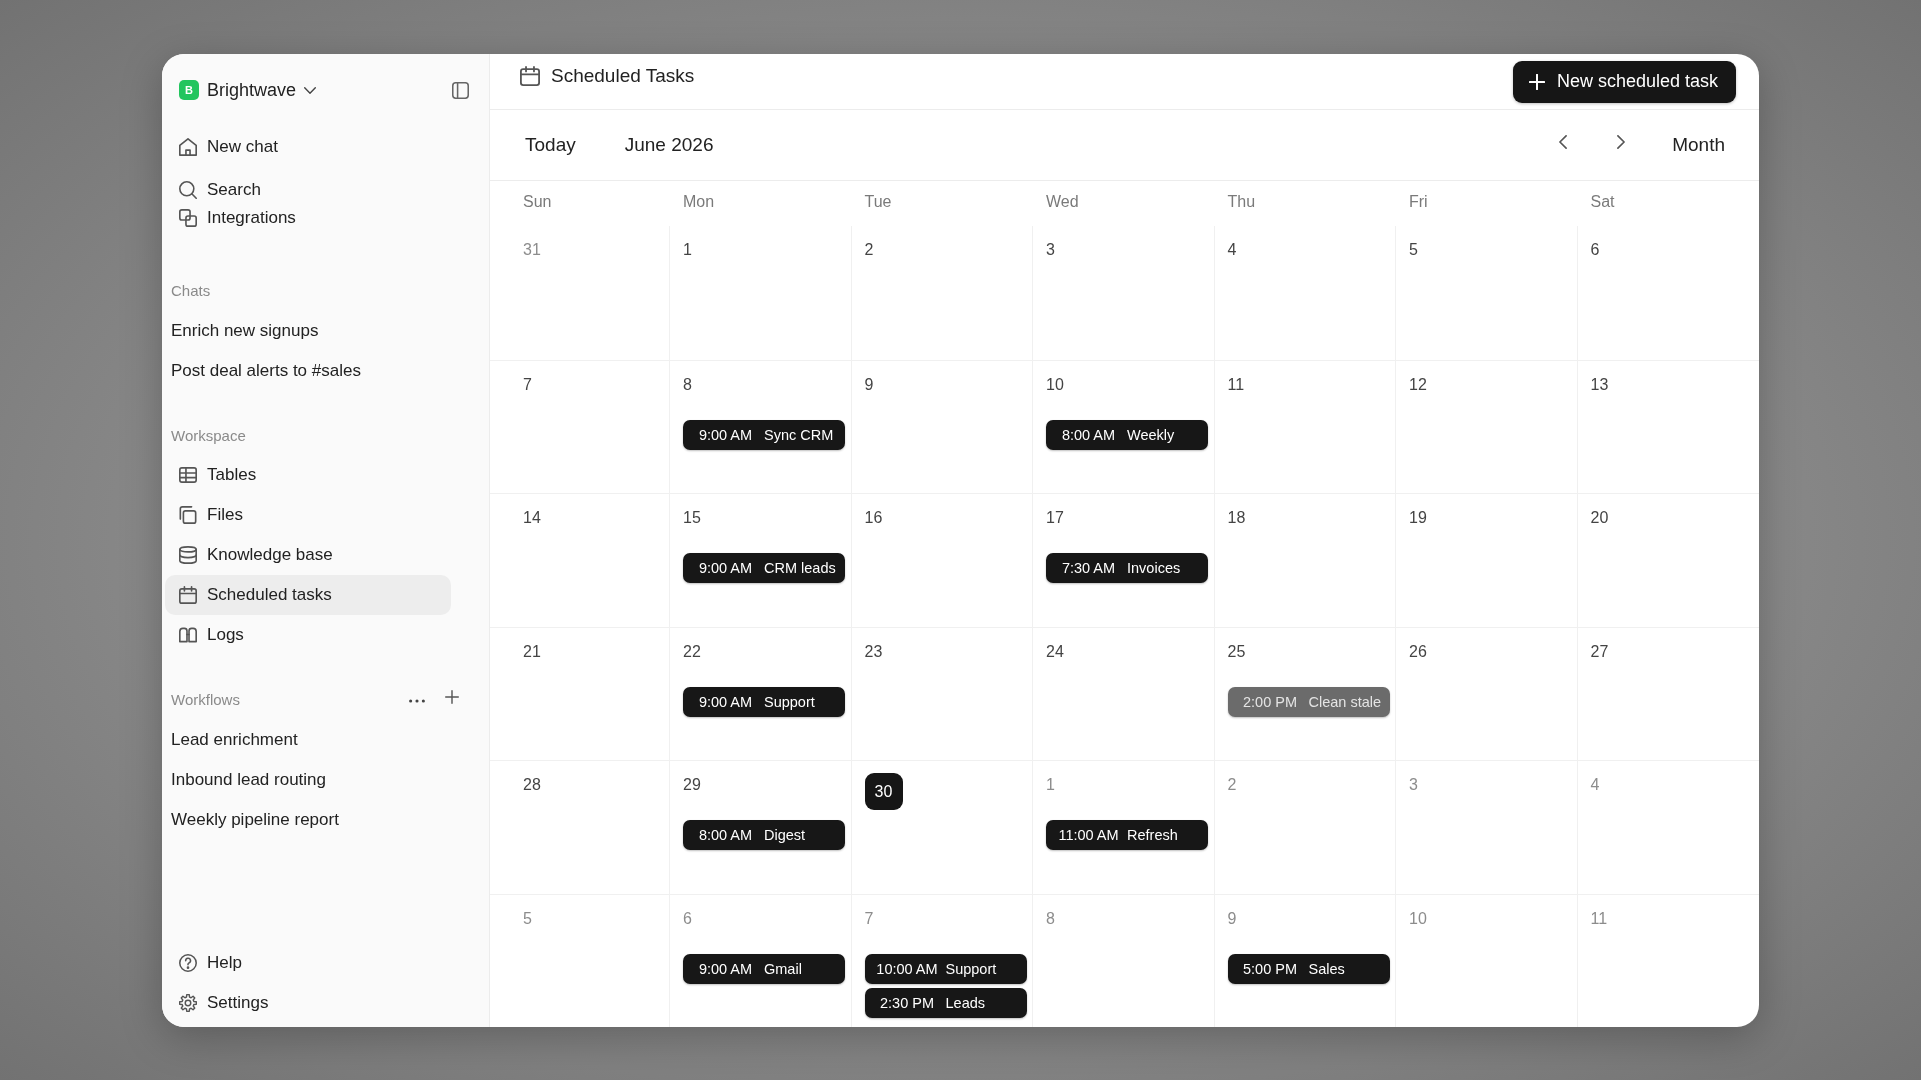 The height and width of the screenshot is (1080, 1921). What do you see at coordinates (1698, 145) in the screenshot?
I see `view-mode-button: Month` at bounding box center [1698, 145].